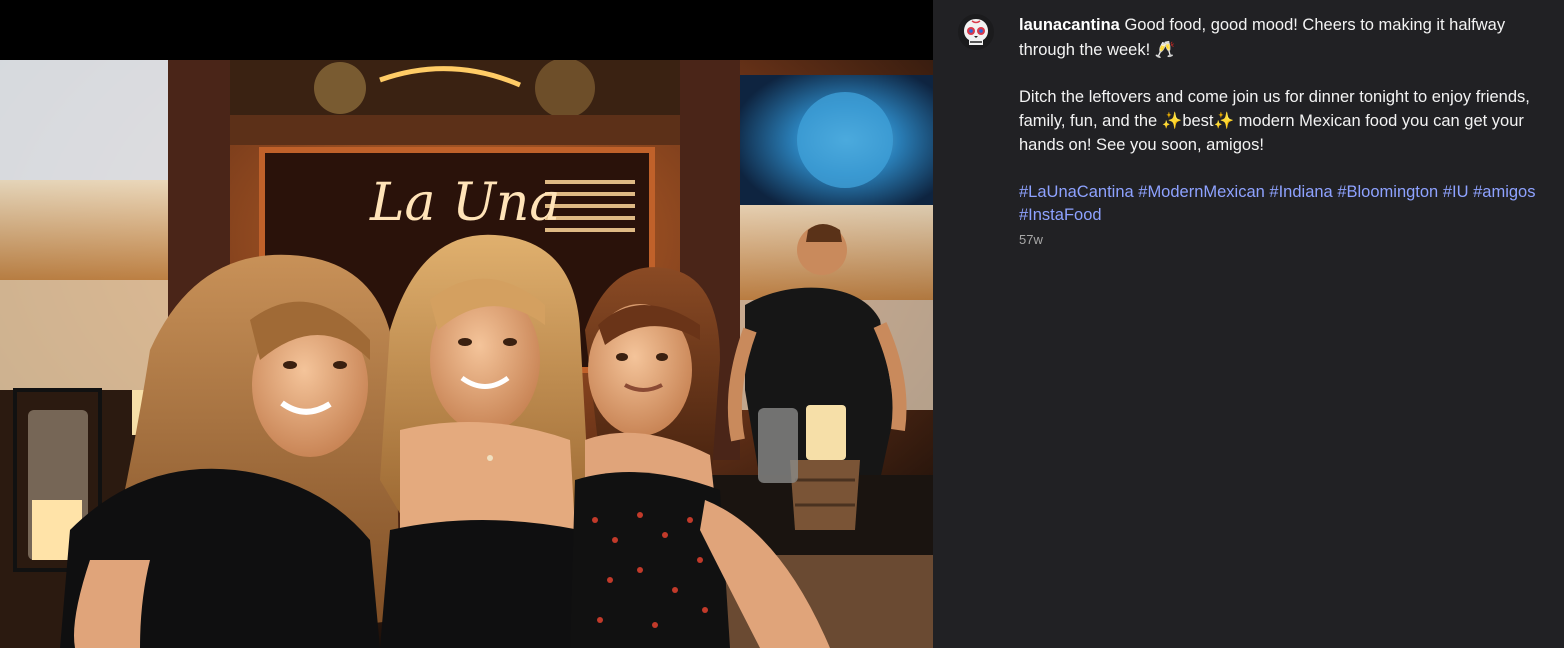  I want to click on hashtag-link: #Indiana, so click(1300, 192).